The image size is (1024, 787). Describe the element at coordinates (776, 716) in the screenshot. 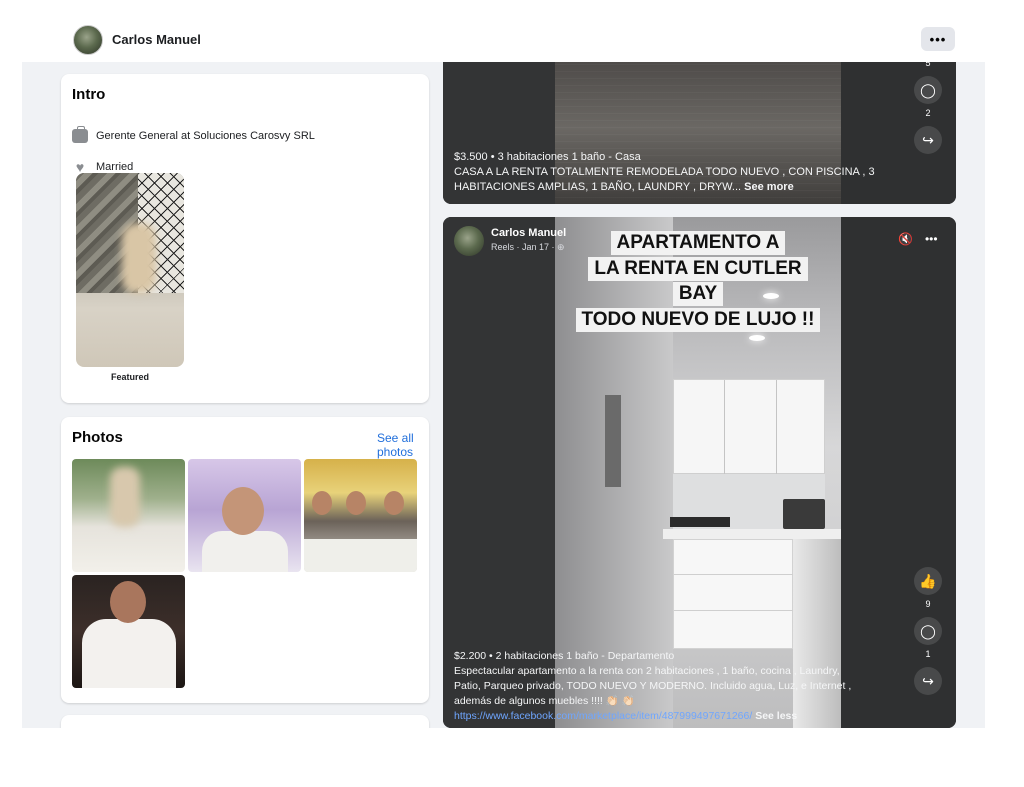

I see `see-less-link: See less` at that location.